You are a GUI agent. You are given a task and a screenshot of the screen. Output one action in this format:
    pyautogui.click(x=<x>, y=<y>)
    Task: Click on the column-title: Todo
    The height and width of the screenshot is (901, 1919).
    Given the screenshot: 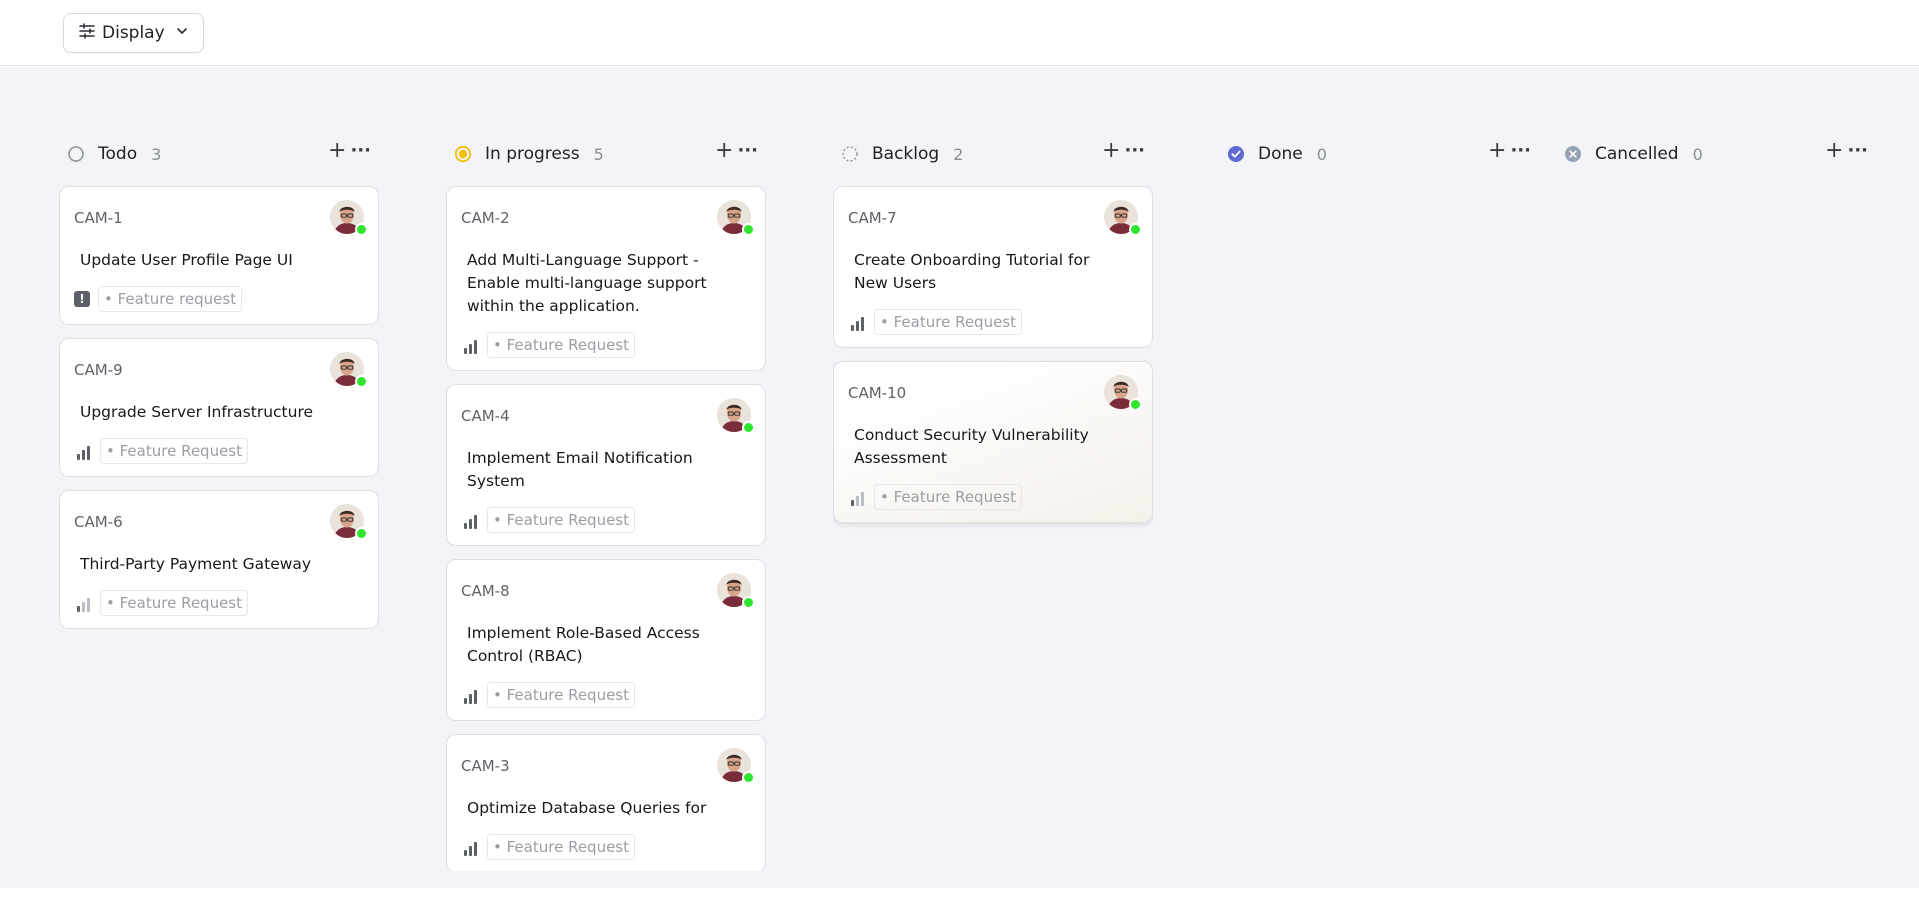 What is the action you would take?
    pyautogui.click(x=118, y=154)
    